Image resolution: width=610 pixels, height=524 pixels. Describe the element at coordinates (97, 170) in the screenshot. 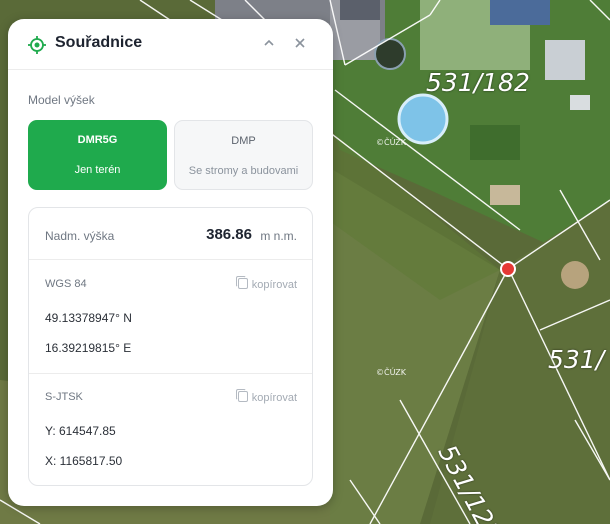

I see `mode-subtitle: Jen terén` at that location.